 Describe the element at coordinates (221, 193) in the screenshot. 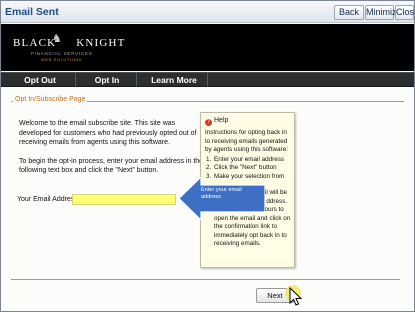

I see `callout-text: Enter your email address` at that location.